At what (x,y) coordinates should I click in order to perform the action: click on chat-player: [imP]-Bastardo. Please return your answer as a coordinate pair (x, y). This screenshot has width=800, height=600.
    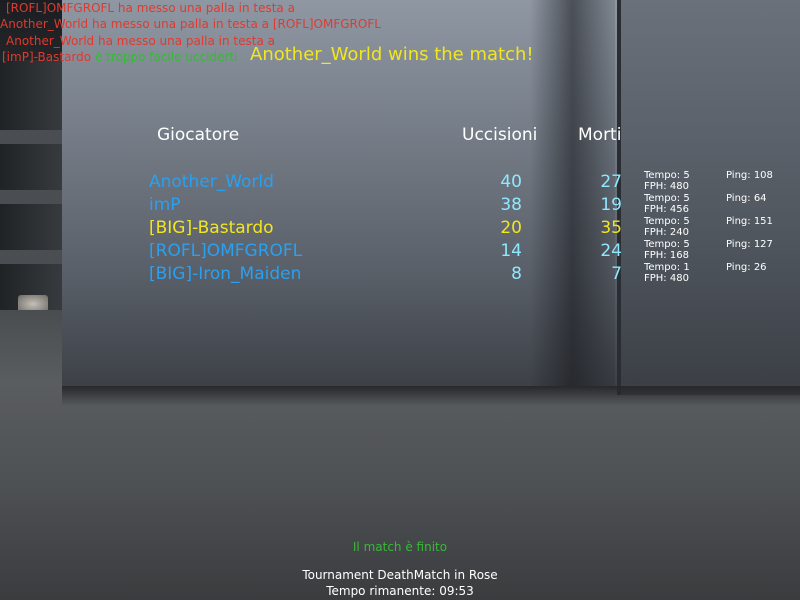
    Looking at the image, I should click on (47, 57).